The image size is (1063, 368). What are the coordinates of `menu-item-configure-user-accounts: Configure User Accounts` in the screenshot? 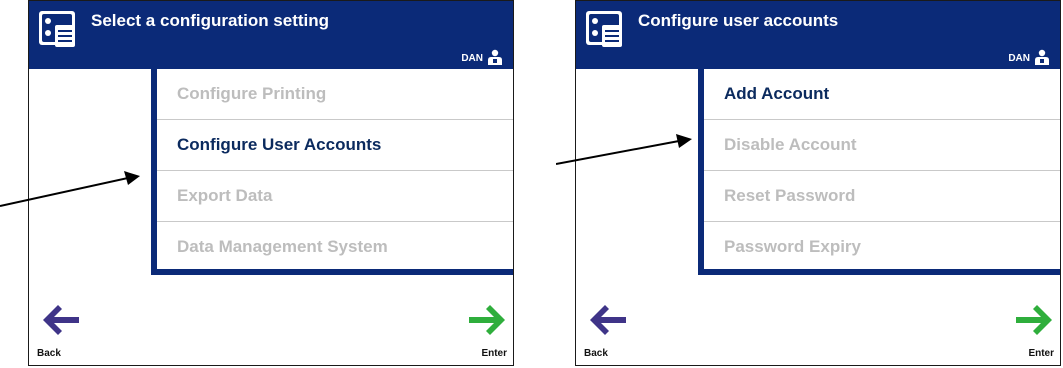 It's located at (335, 145).